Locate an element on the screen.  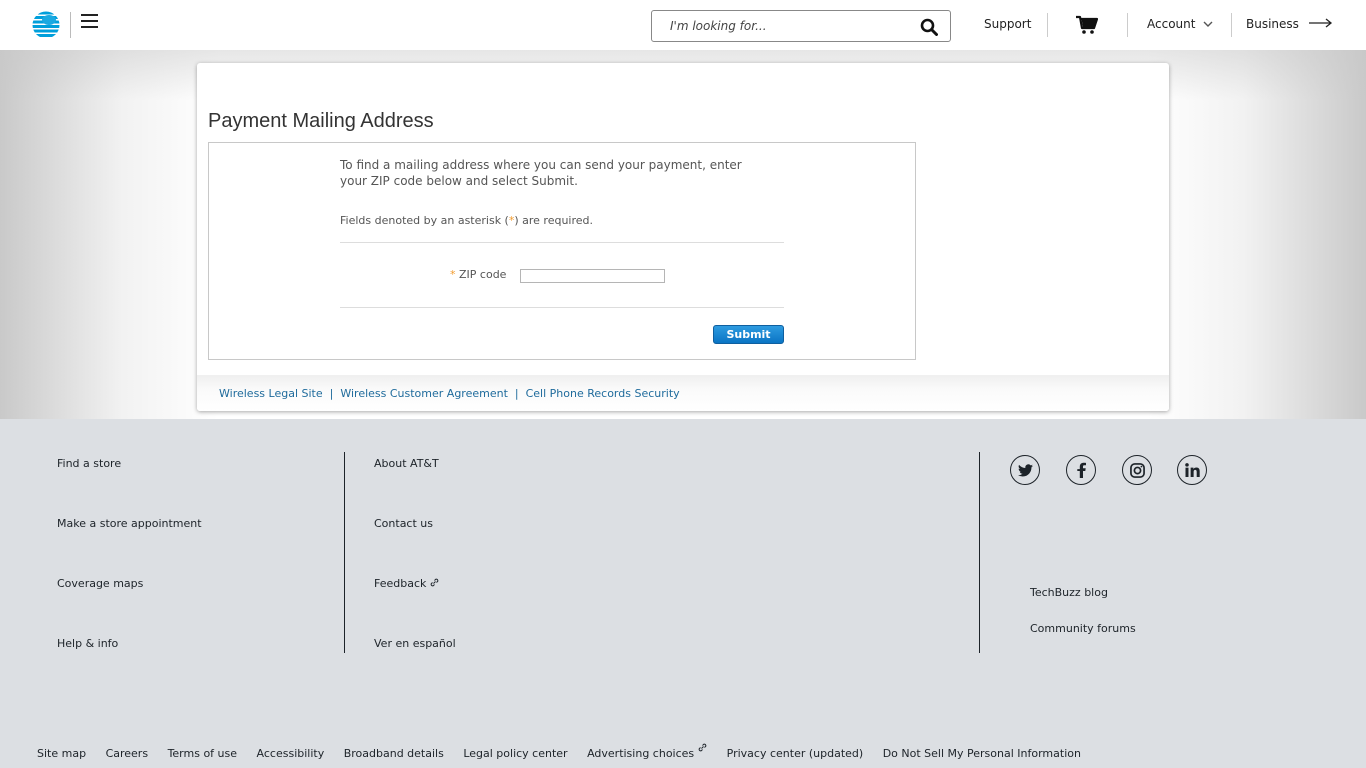
att-logo-icon is located at coordinates (46, 25).